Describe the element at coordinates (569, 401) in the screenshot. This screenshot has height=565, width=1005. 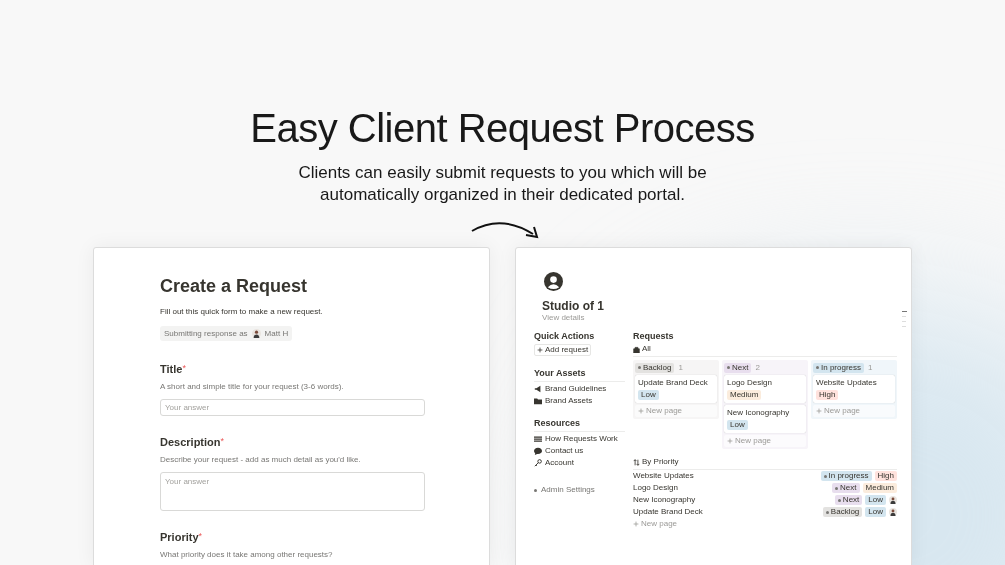
I see `sidebar-link: Brand Assets` at that location.